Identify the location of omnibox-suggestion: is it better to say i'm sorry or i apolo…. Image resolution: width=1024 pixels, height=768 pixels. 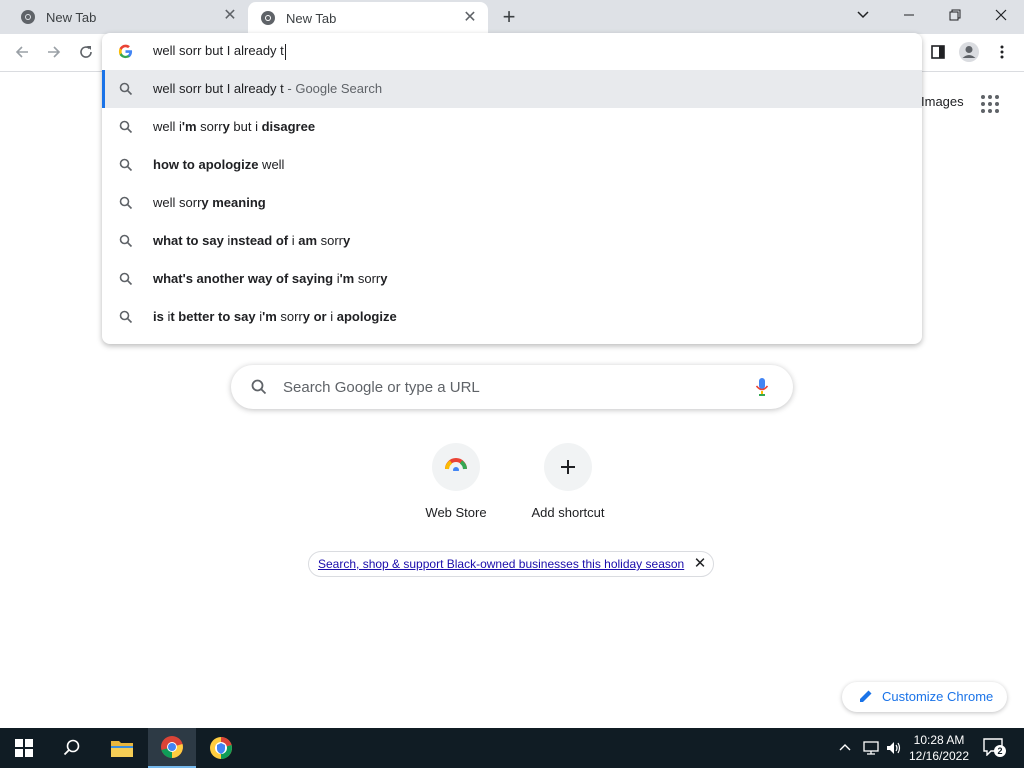
(512, 317).